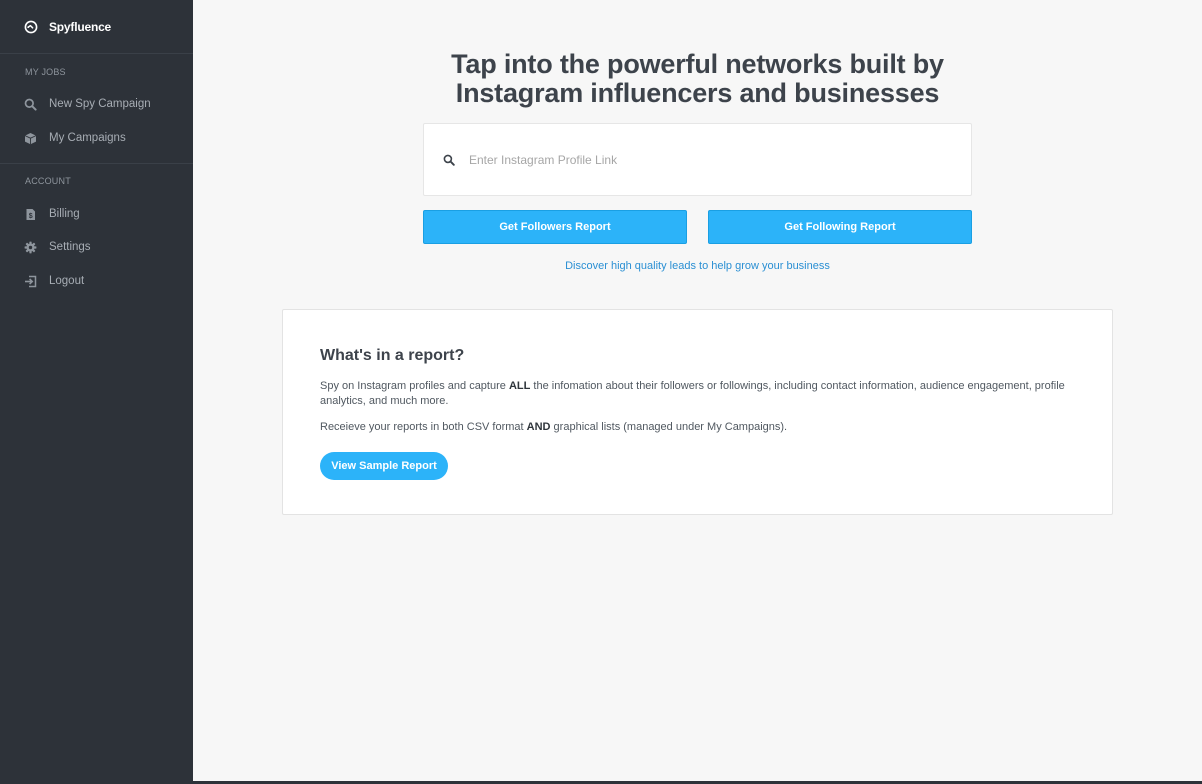 The height and width of the screenshot is (784, 1202). I want to click on card-title: What's in a report?, so click(392, 355).